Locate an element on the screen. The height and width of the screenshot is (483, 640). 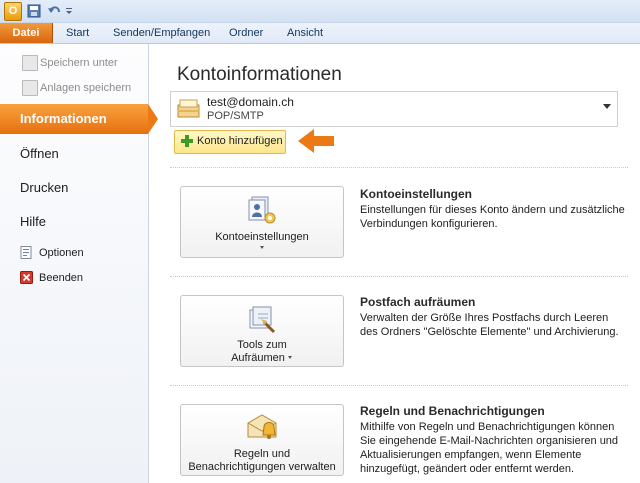
account-selector: test@domain.ch POP/SMTP is located at coordinates (394, 109).